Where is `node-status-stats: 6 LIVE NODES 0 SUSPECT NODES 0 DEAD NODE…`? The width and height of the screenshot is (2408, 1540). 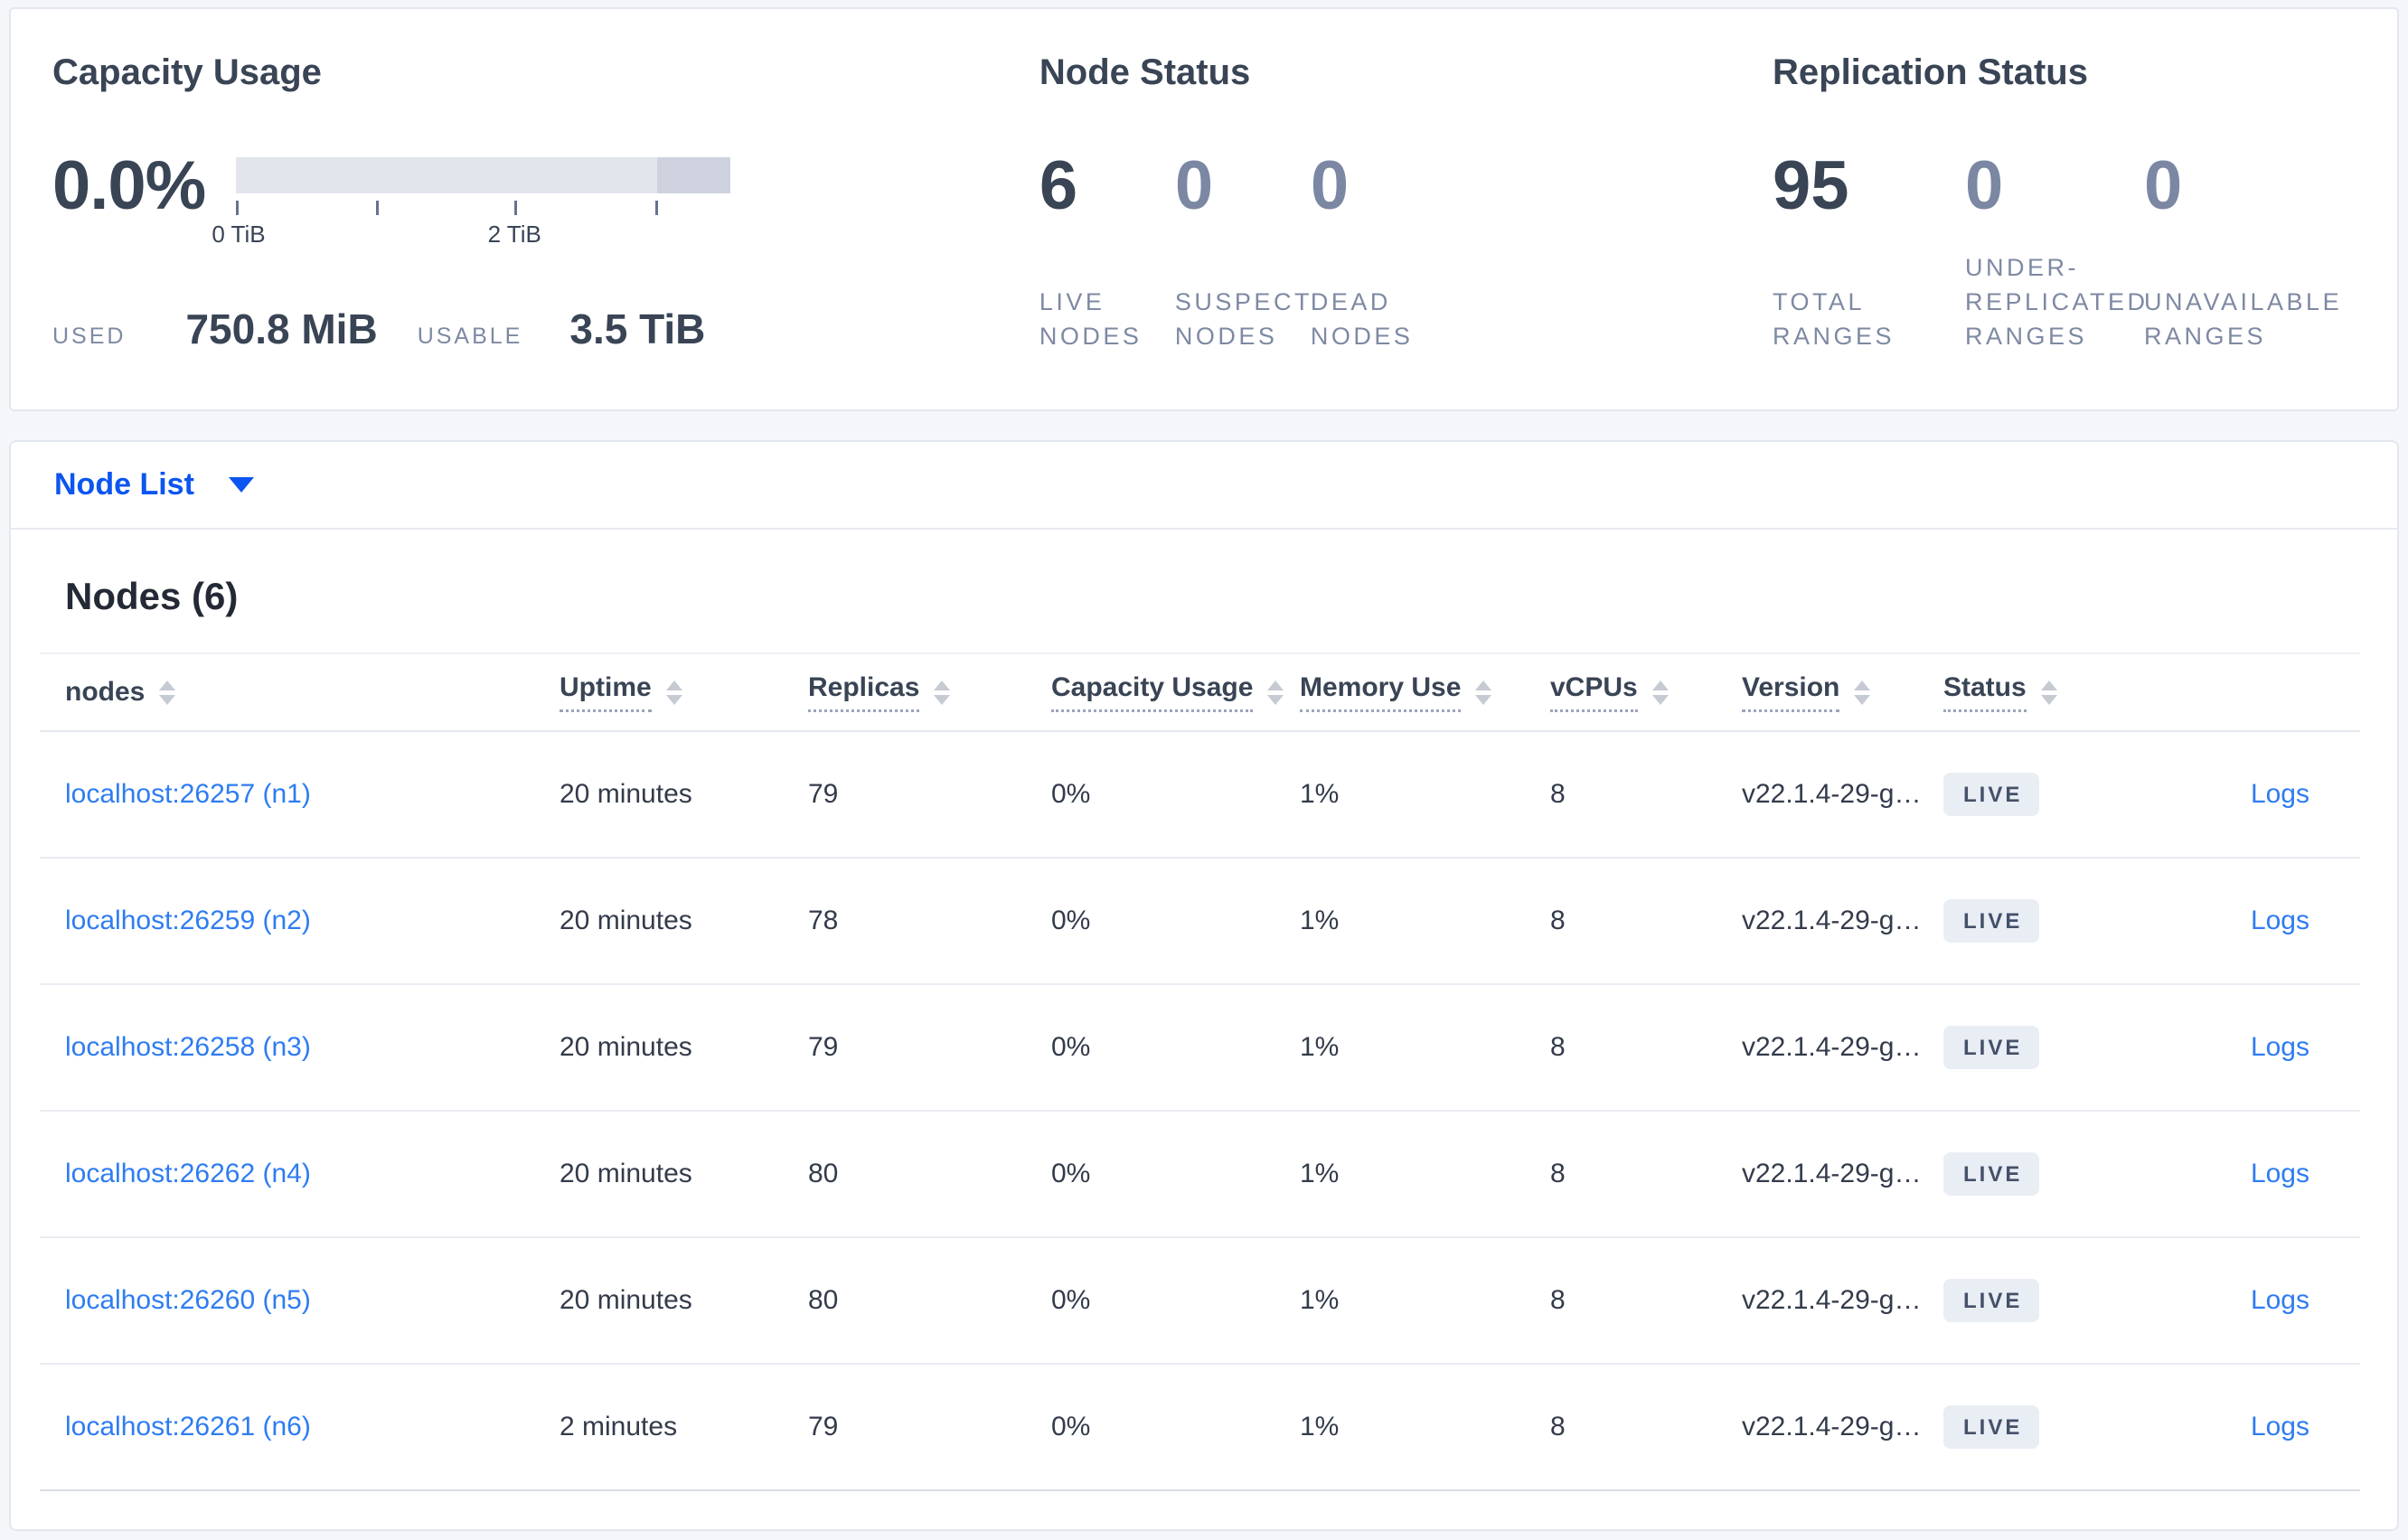 node-status-stats: 6 LIVE NODES 0 SUSPECT NODES 0 DEAD NODE… is located at coordinates (1406, 251).